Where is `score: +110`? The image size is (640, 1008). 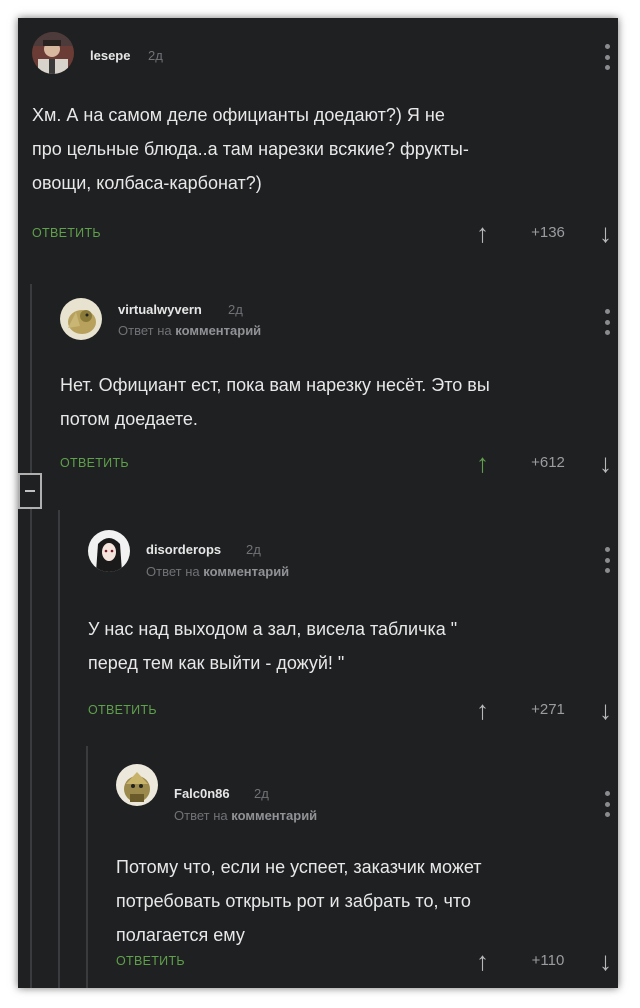
score: +110 is located at coordinates (548, 960).